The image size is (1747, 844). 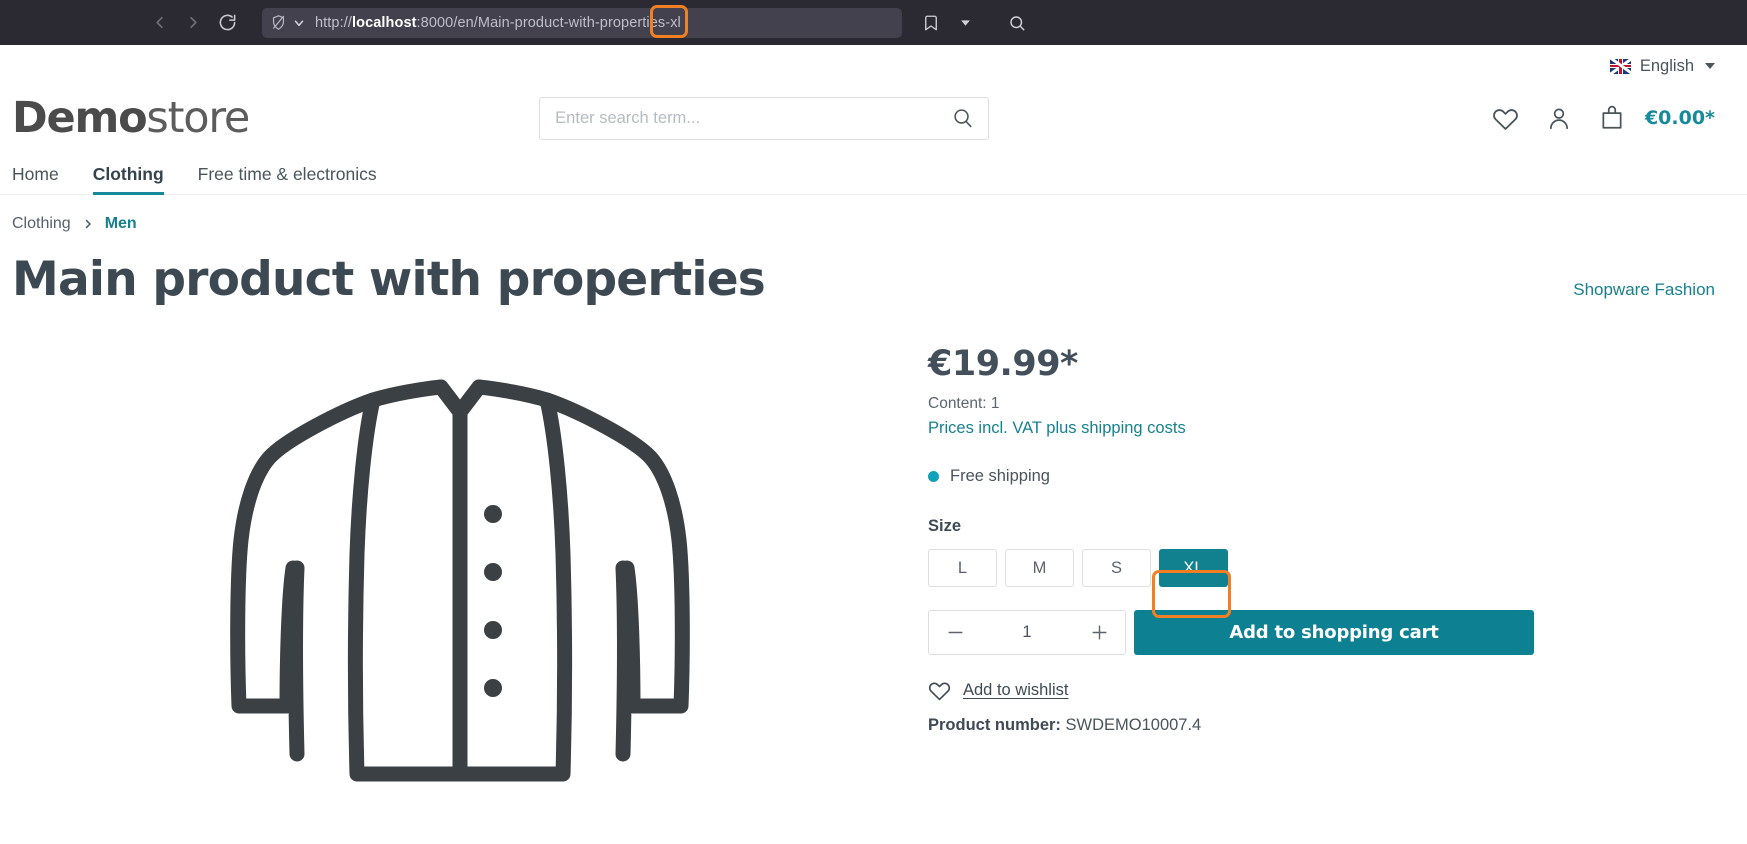 I want to click on search-submit-button, so click(x=963, y=118).